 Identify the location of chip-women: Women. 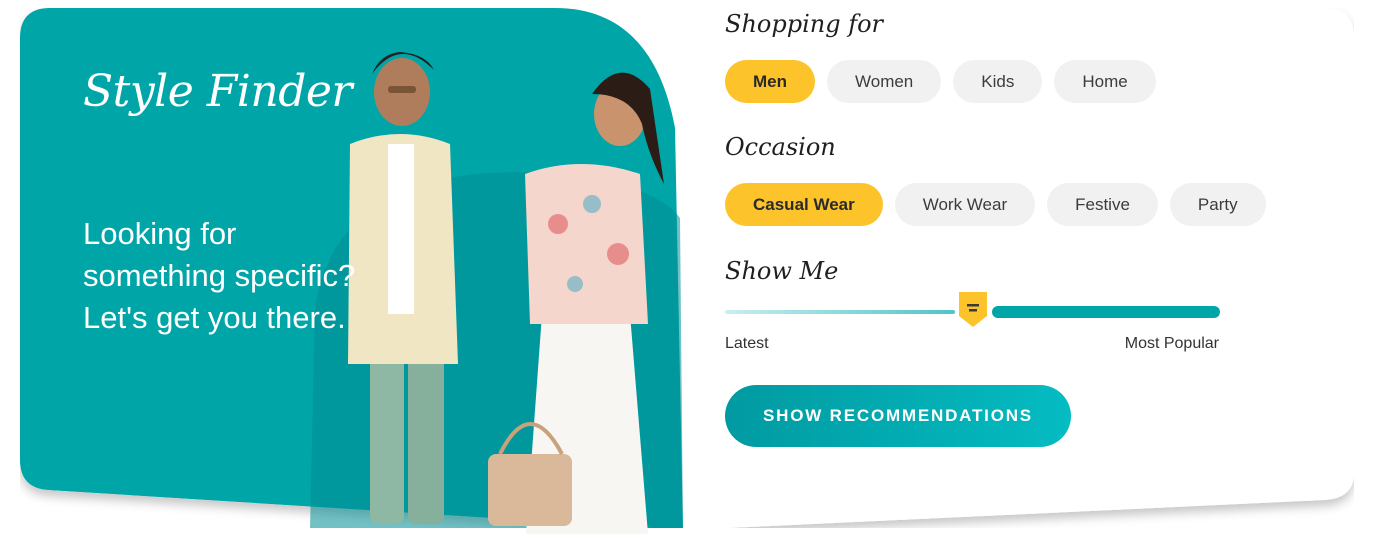
(884, 81).